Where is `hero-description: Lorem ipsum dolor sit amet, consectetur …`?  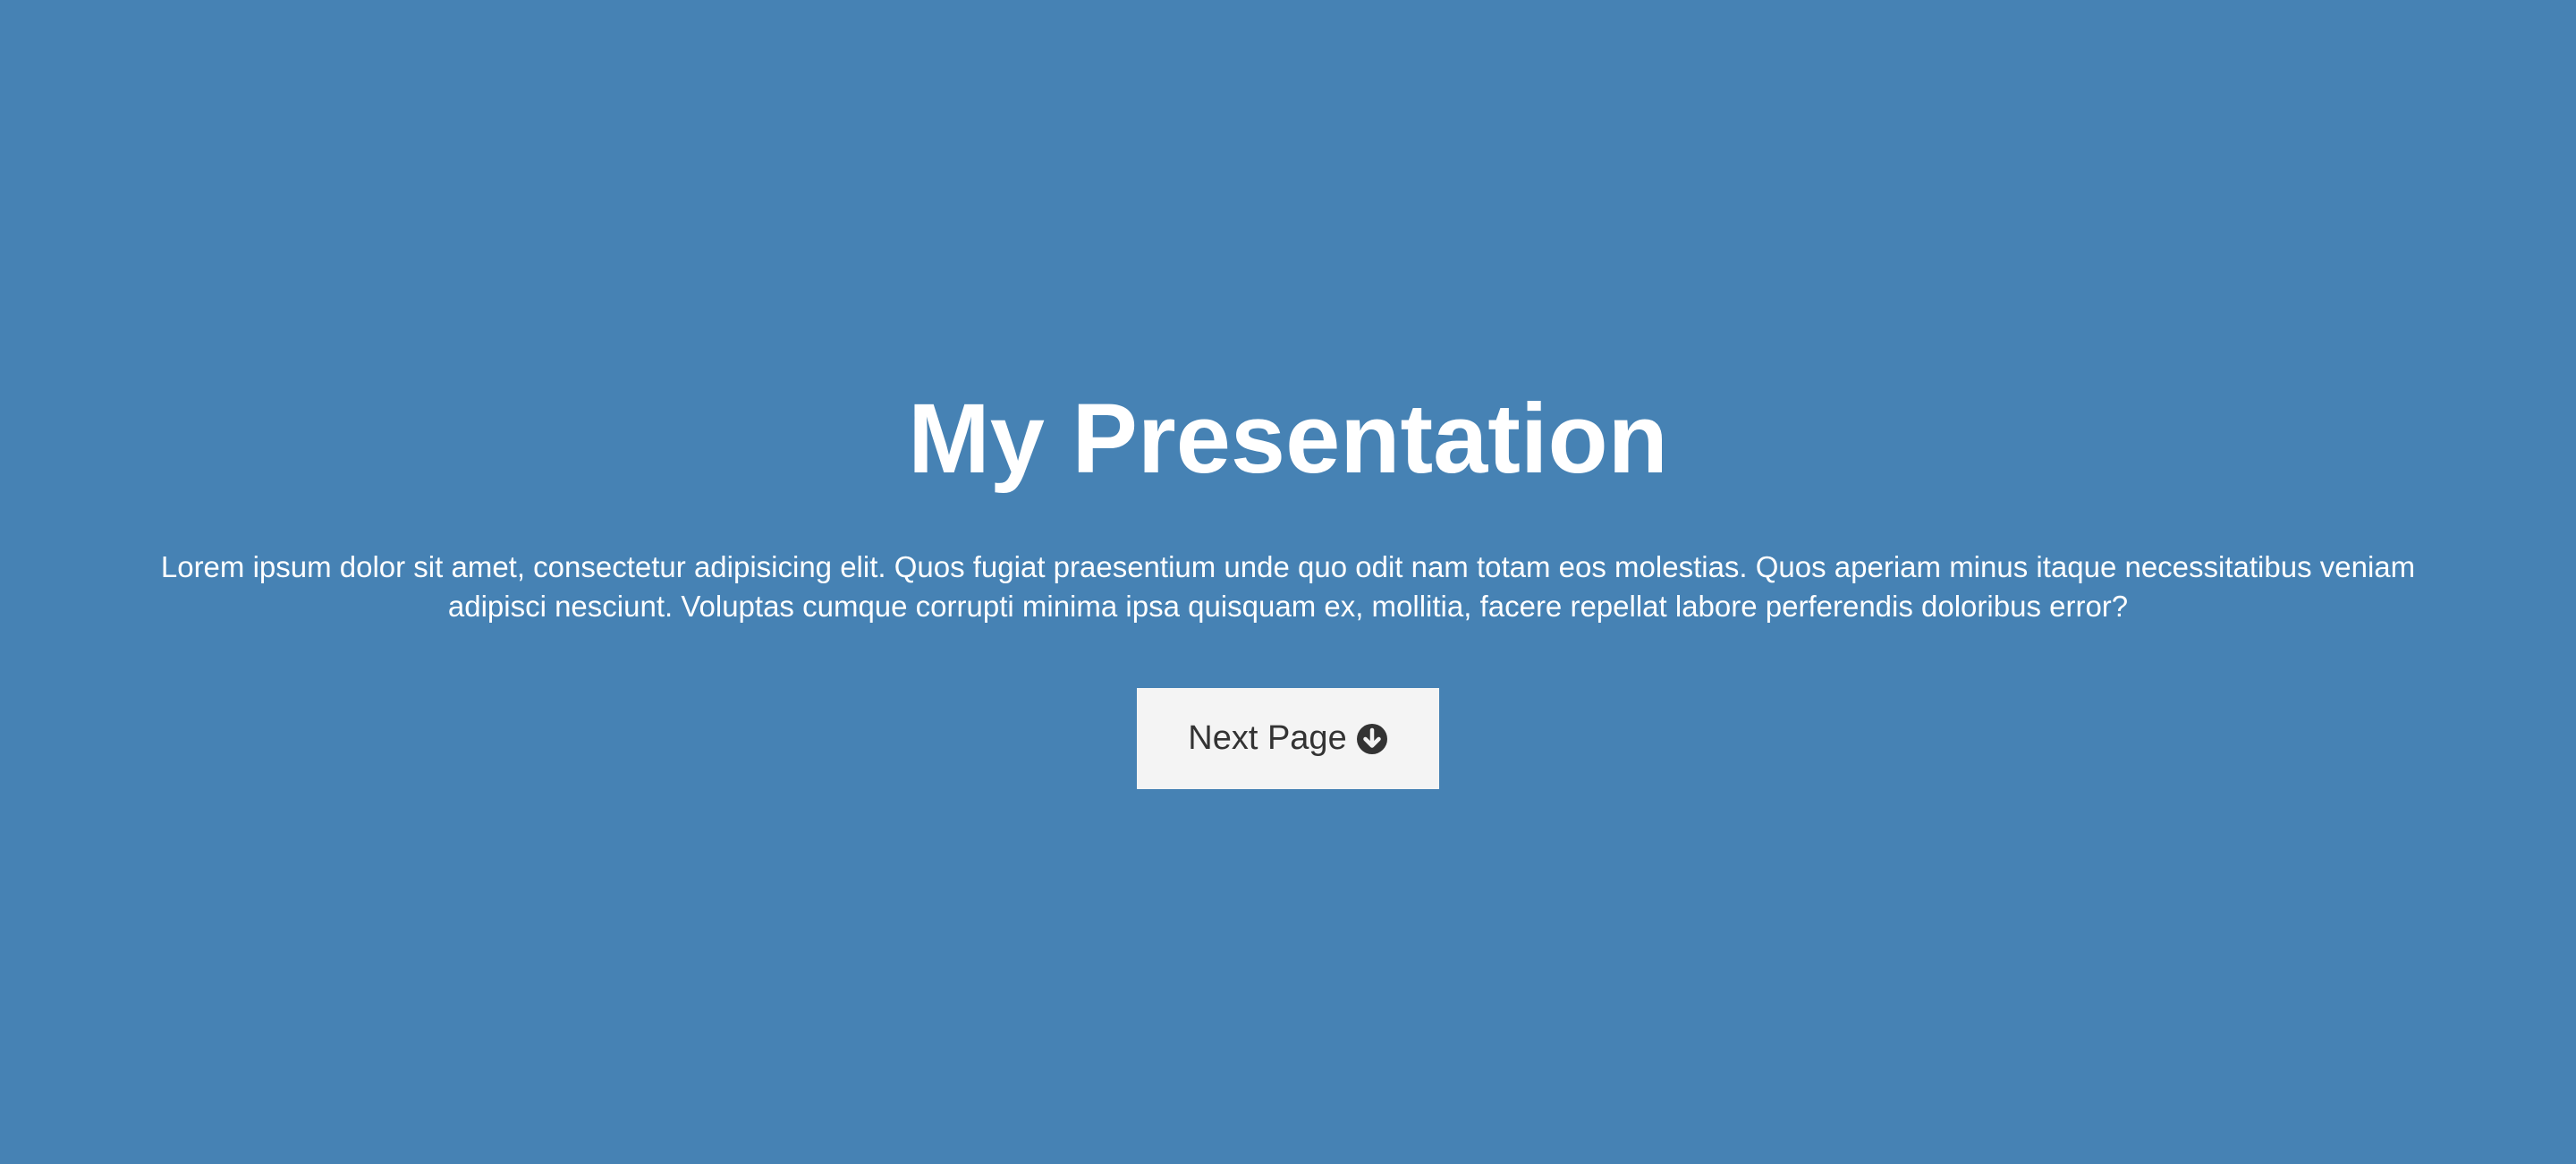 hero-description: Lorem ipsum dolor sit amet, consectetur … is located at coordinates (1288, 587).